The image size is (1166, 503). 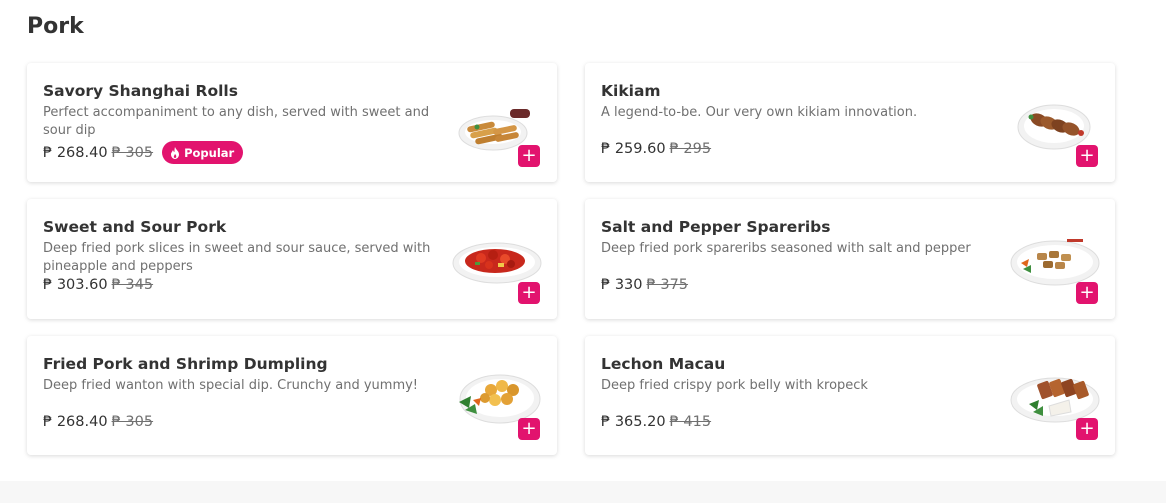 I want to click on popular-badge: Popular, so click(x=203, y=152).